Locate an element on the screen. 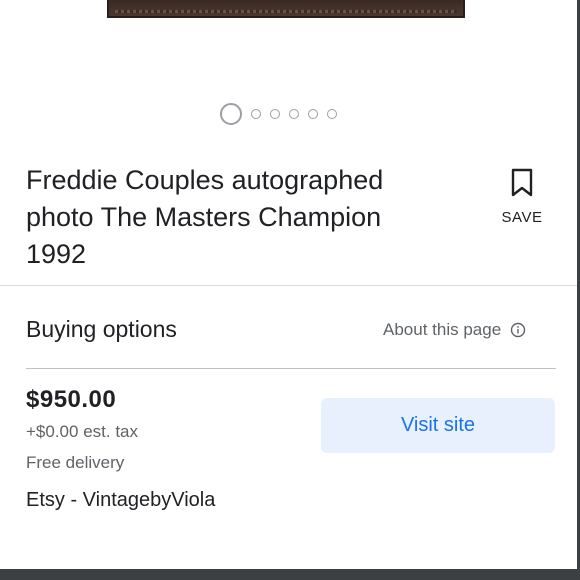  info-icon is located at coordinates (518, 330).